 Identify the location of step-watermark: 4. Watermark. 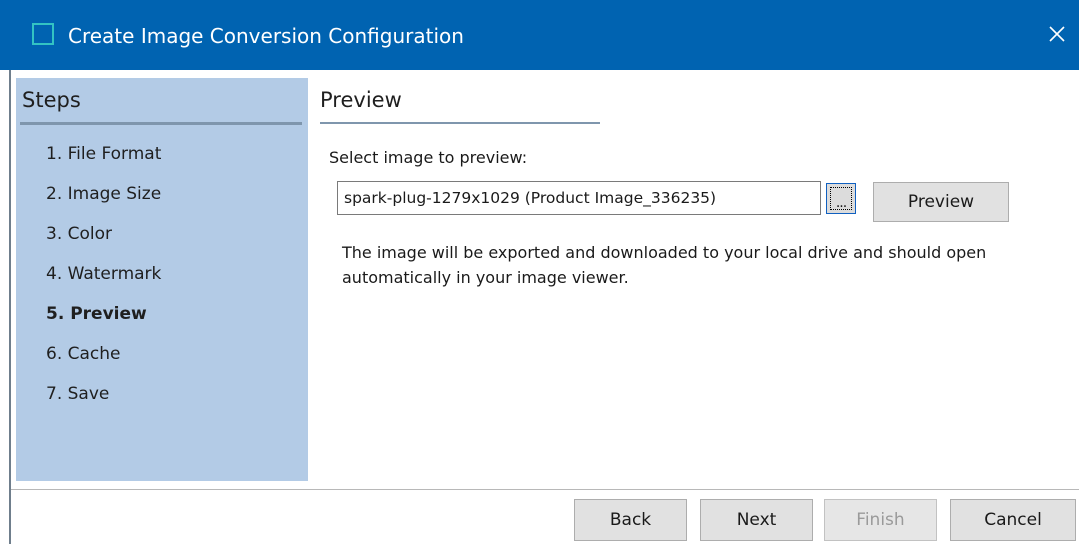
(103, 284).